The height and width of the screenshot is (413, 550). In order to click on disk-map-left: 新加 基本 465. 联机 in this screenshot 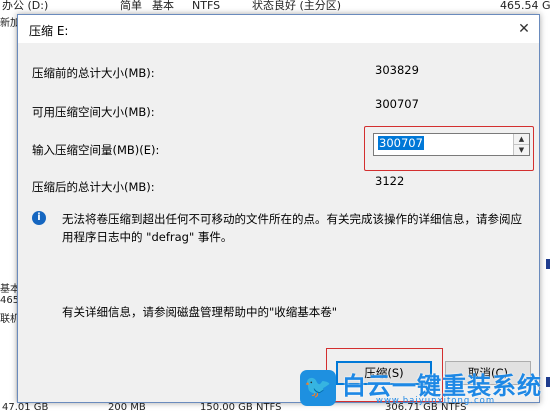, I will do `click(11, 212)`.